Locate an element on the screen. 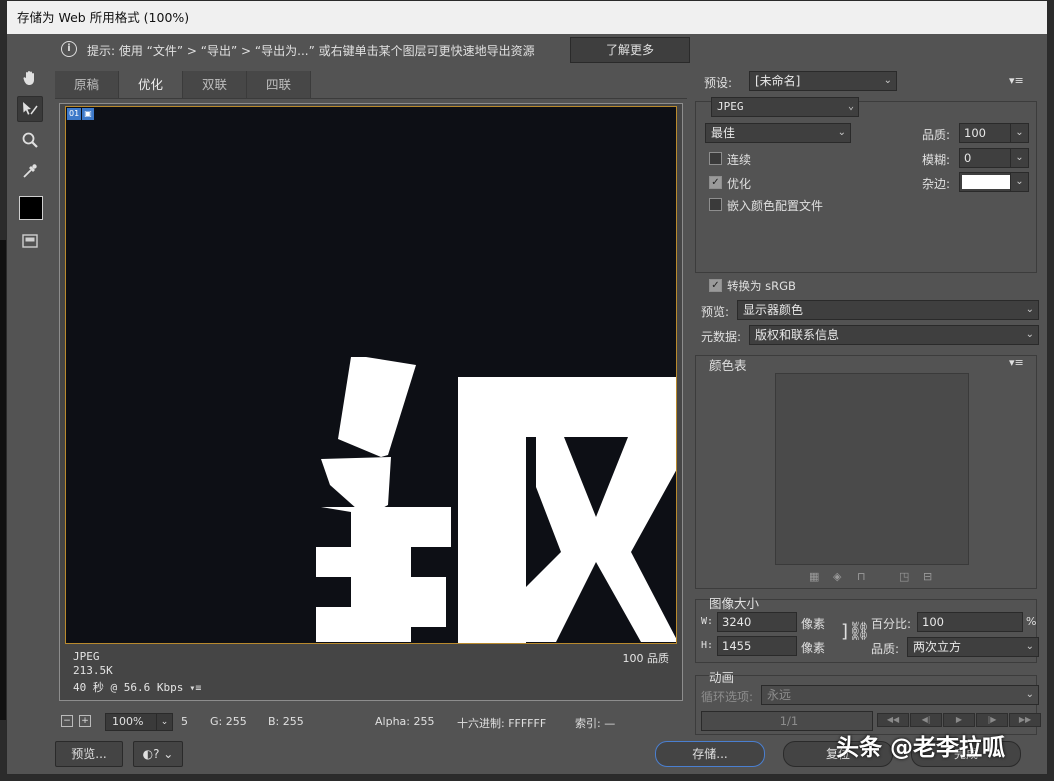 This screenshot has width=1054, height=781. tool-palette is located at coordinates (31, 162).